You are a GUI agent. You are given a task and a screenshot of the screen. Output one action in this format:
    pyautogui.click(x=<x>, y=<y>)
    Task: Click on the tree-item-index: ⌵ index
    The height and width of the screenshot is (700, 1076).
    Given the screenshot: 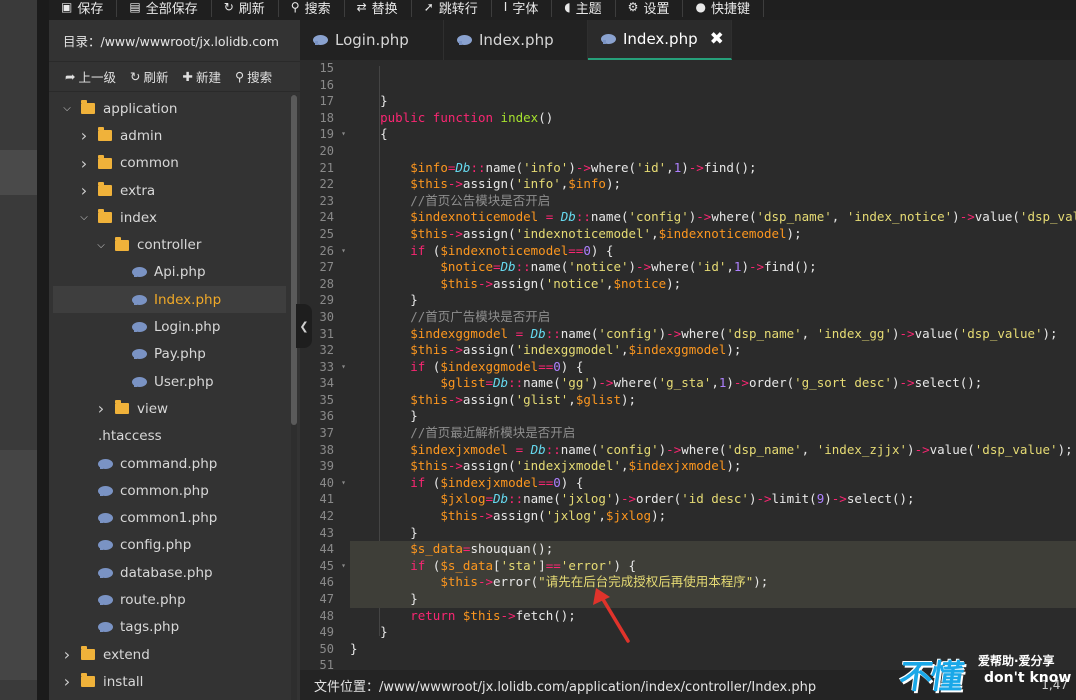 What is the action you would take?
    pyautogui.click(x=169, y=217)
    